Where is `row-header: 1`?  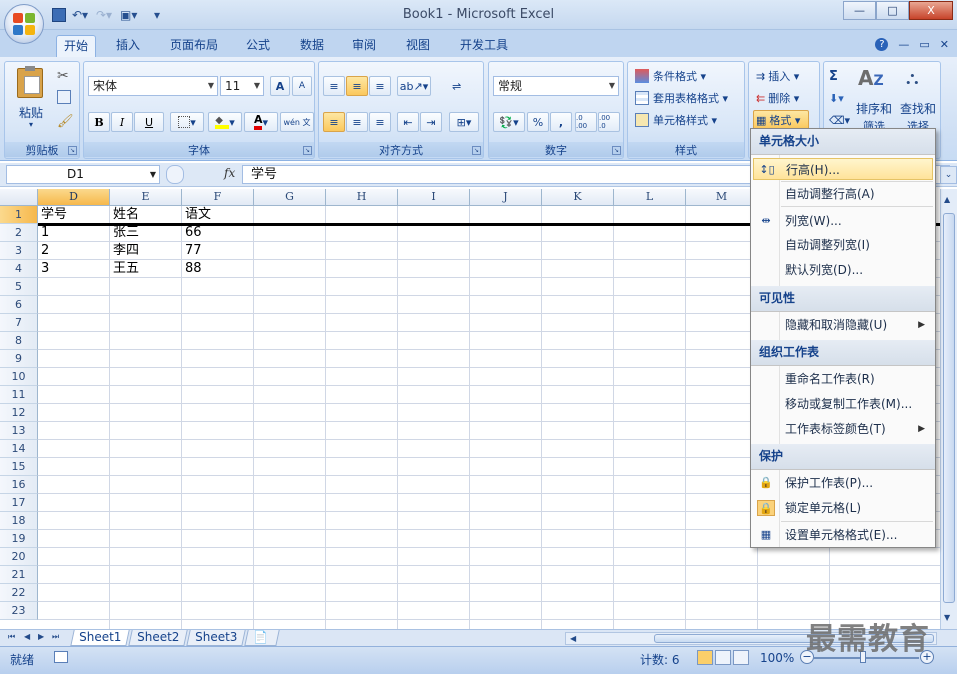
row-header: 1 is located at coordinates (19, 215).